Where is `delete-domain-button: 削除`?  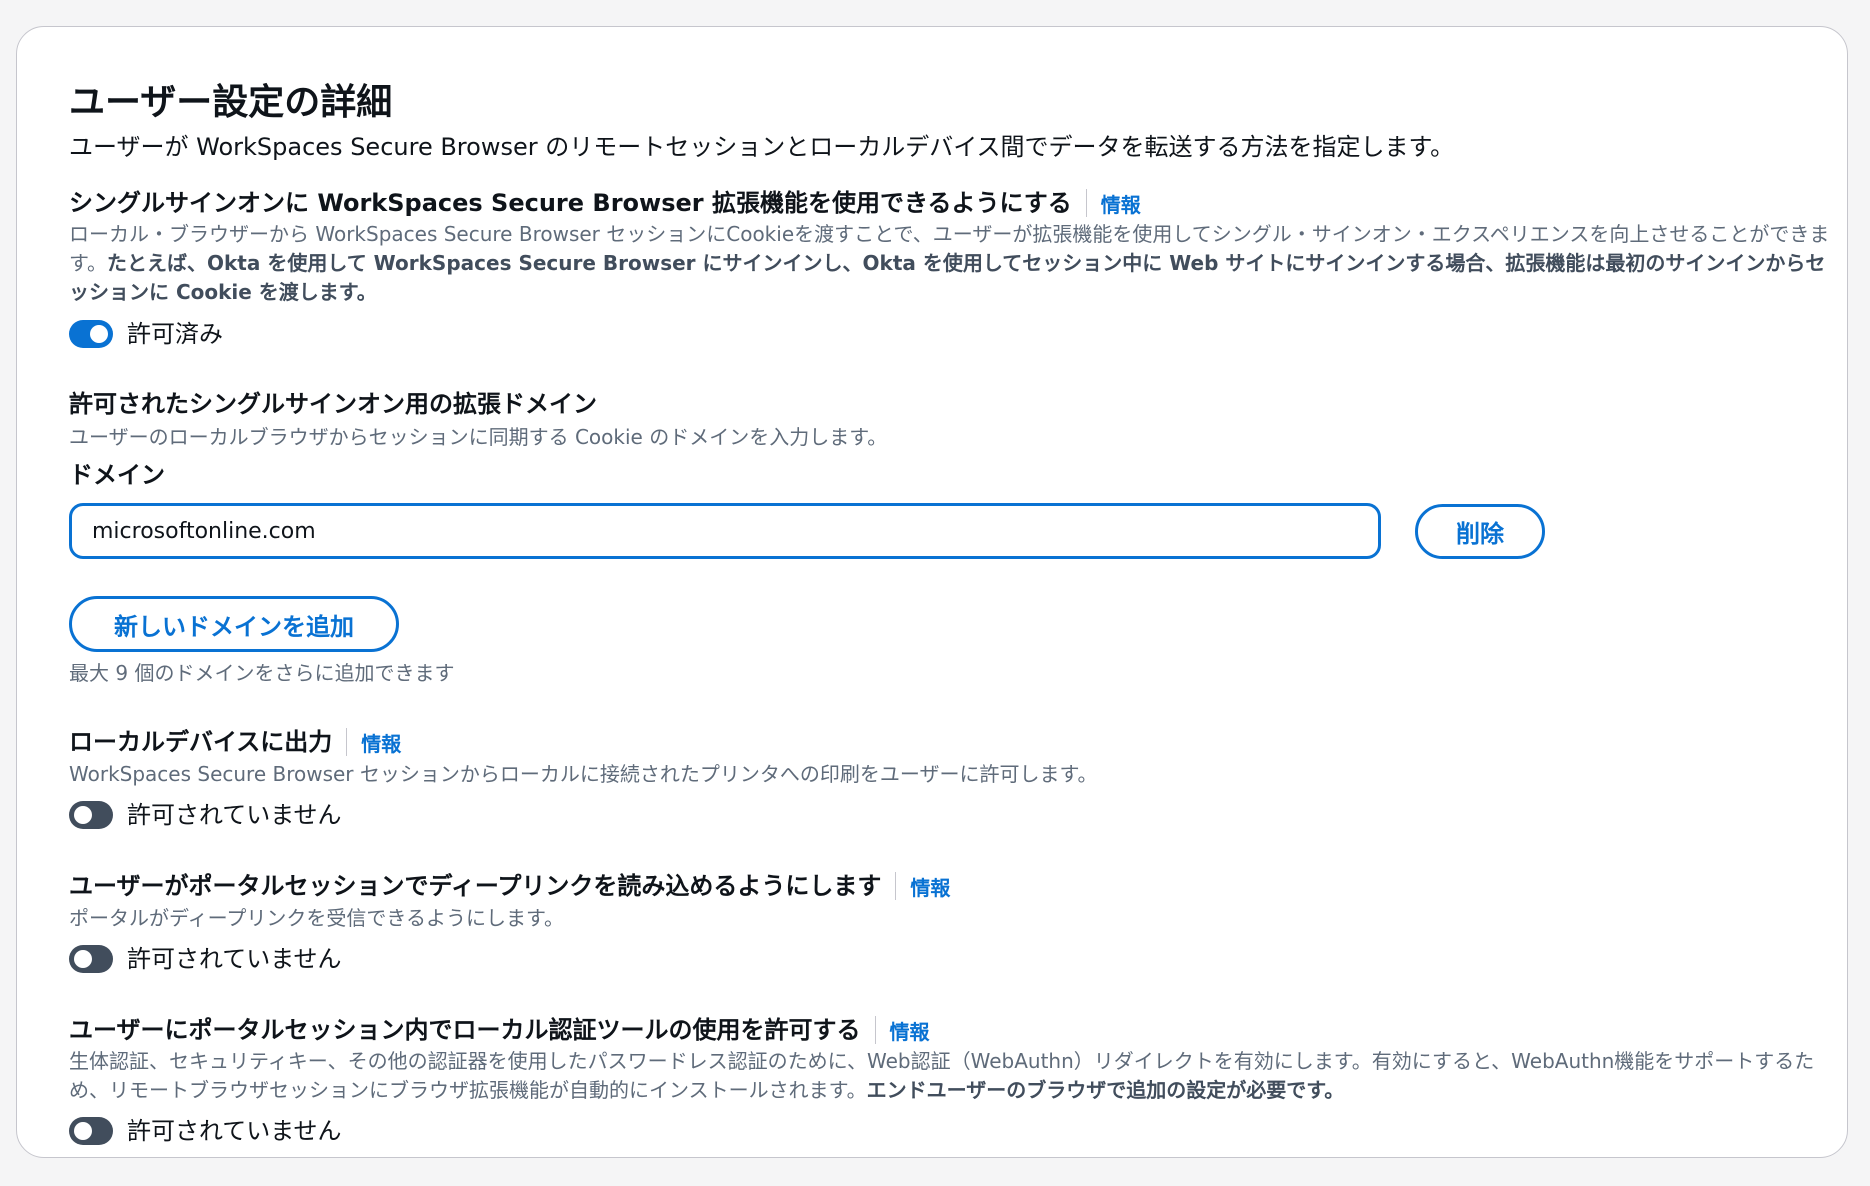
delete-domain-button: 削除 is located at coordinates (1480, 531).